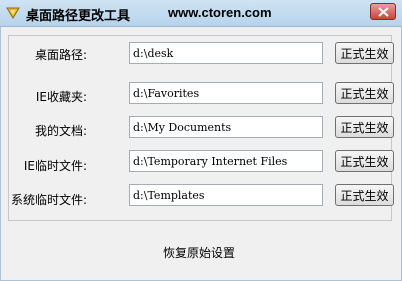 This screenshot has height=281, width=402. What do you see at coordinates (364, 161) in the screenshot?
I see `apply-ie-temp-button: 正式生效` at bounding box center [364, 161].